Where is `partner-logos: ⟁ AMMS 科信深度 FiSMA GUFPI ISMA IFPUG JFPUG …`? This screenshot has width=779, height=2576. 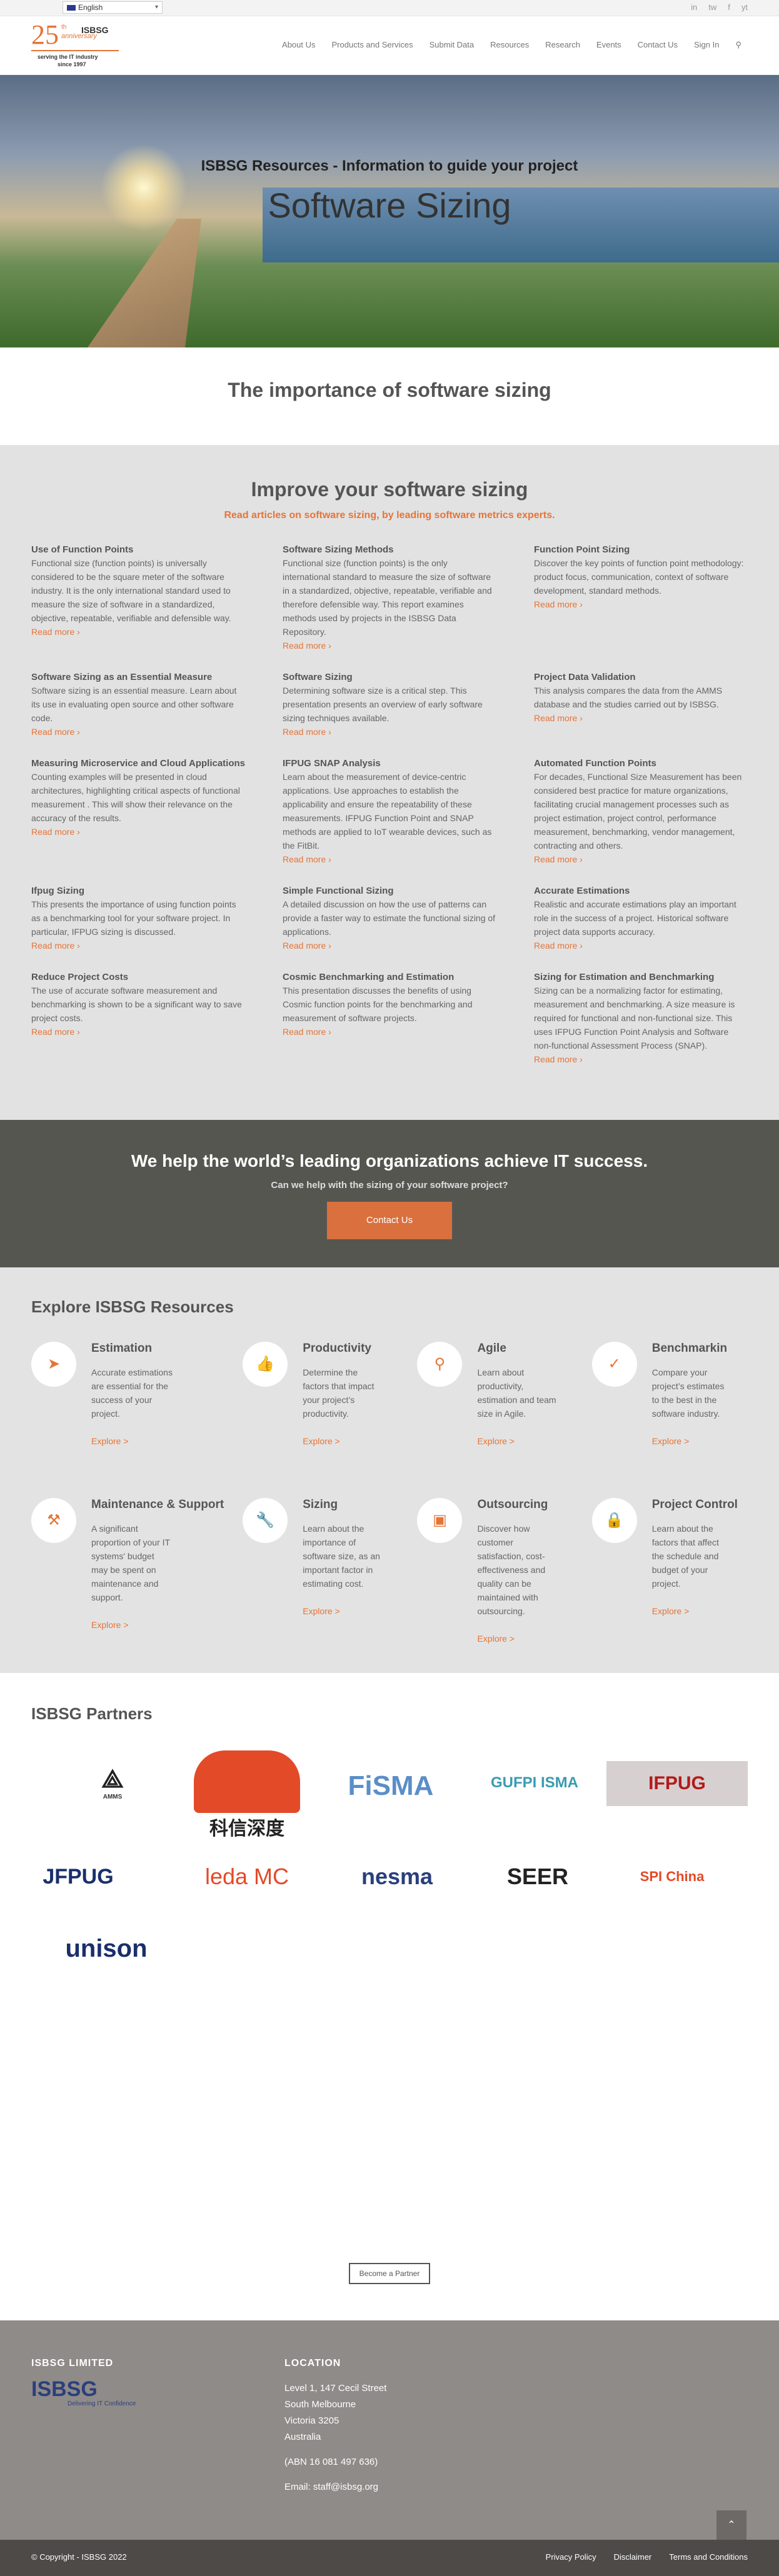 partner-logos: ⟁ AMMS 科信深度 FiSMA GUFPI ISMA IFPUG JFPUG … is located at coordinates (389, 1880).